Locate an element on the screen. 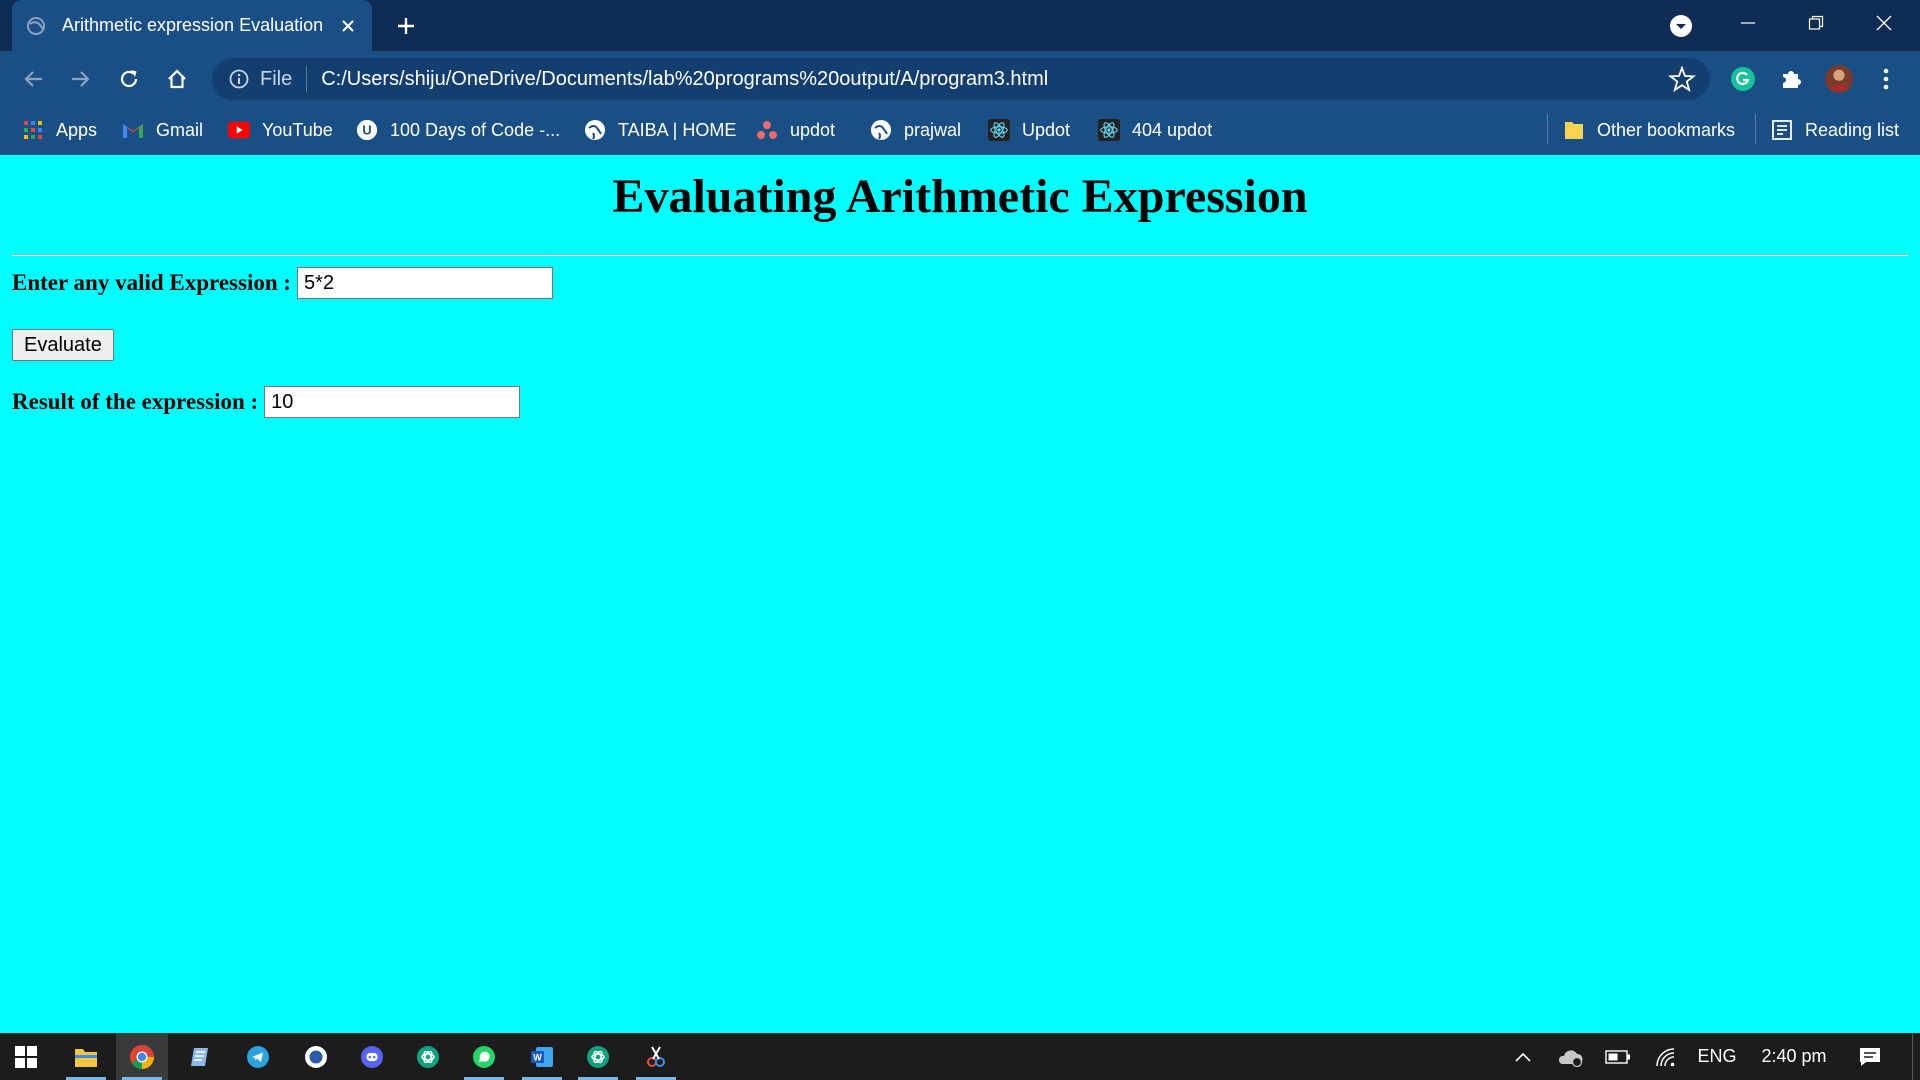 This screenshot has height=1080, width=1920. bookmark-updot-react: Updot is located at coordinates (1029, 130).